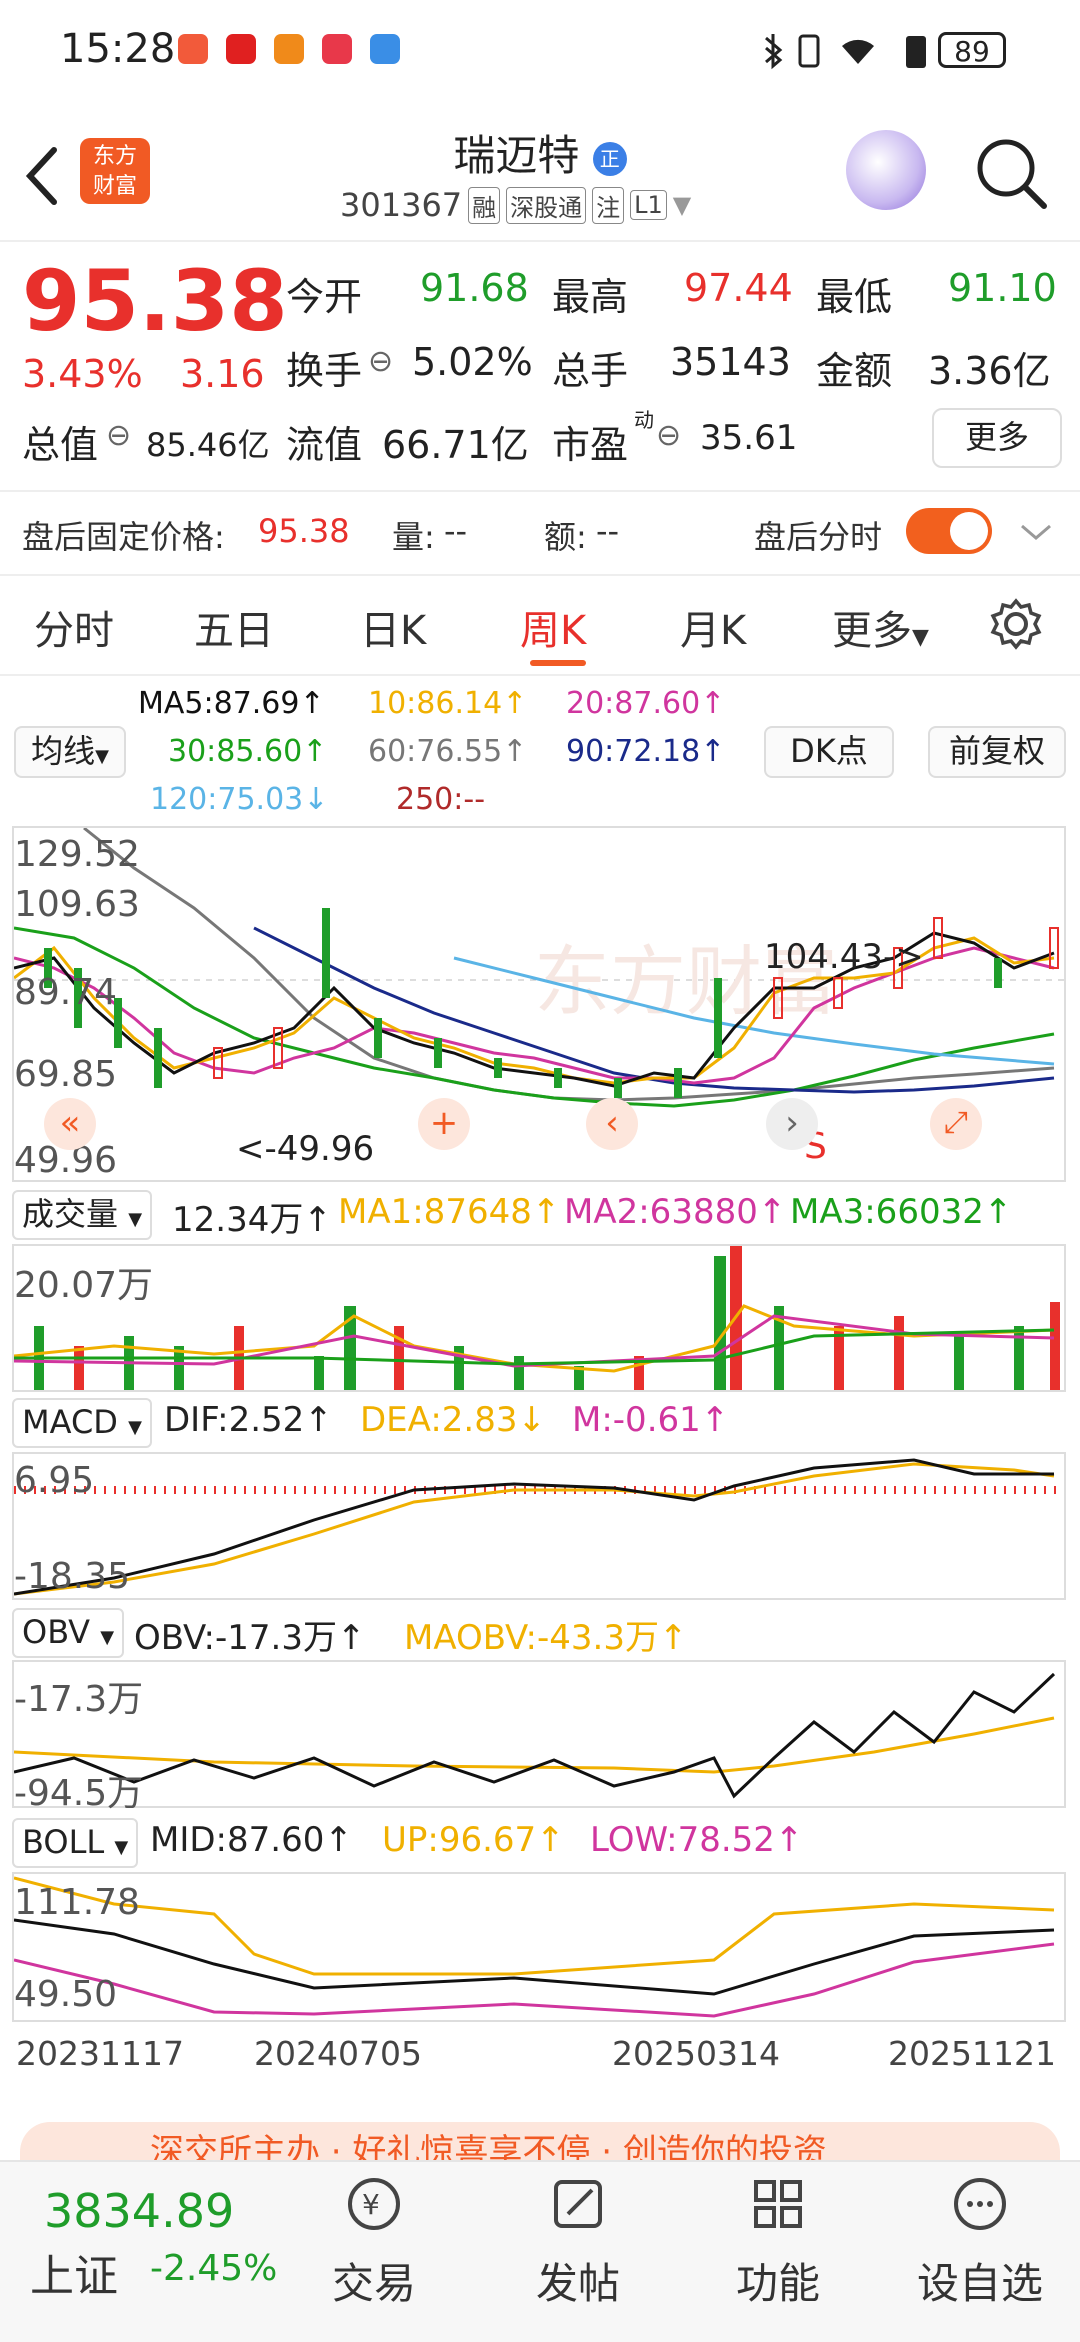 The height and width of the screenshot is (2342, 1080). Describe the element at coordinates (792, 1124) in the screenshot. I see `chevron-right-icon: ›` at that location.